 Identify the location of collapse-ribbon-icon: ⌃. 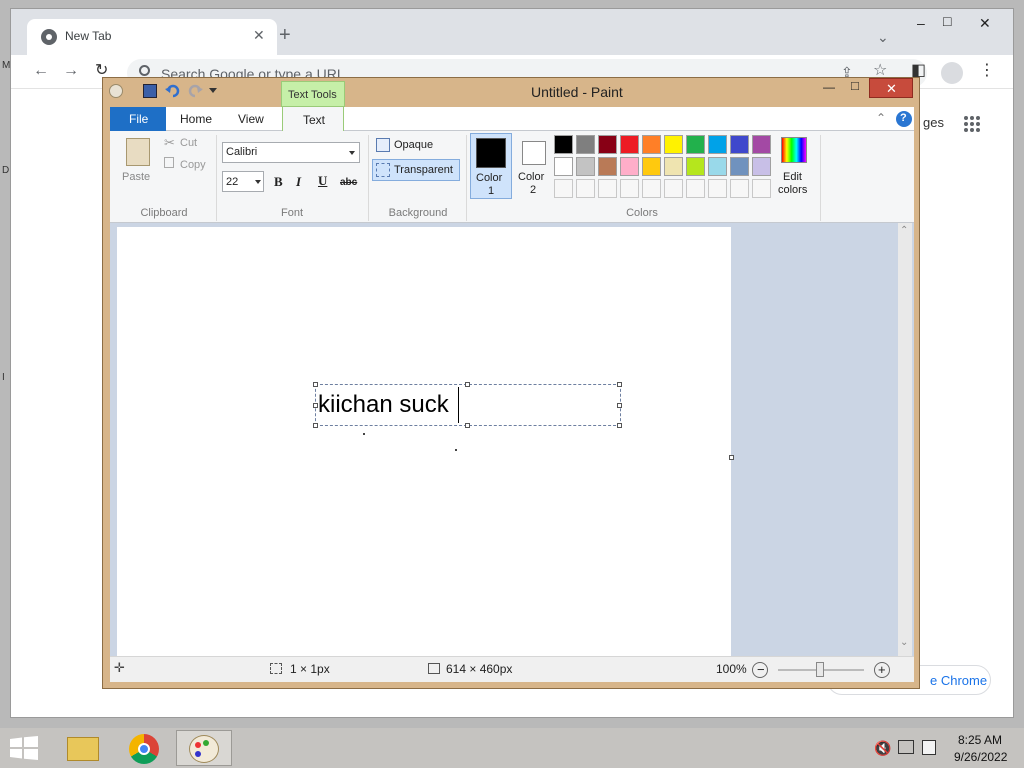
(881, 118).